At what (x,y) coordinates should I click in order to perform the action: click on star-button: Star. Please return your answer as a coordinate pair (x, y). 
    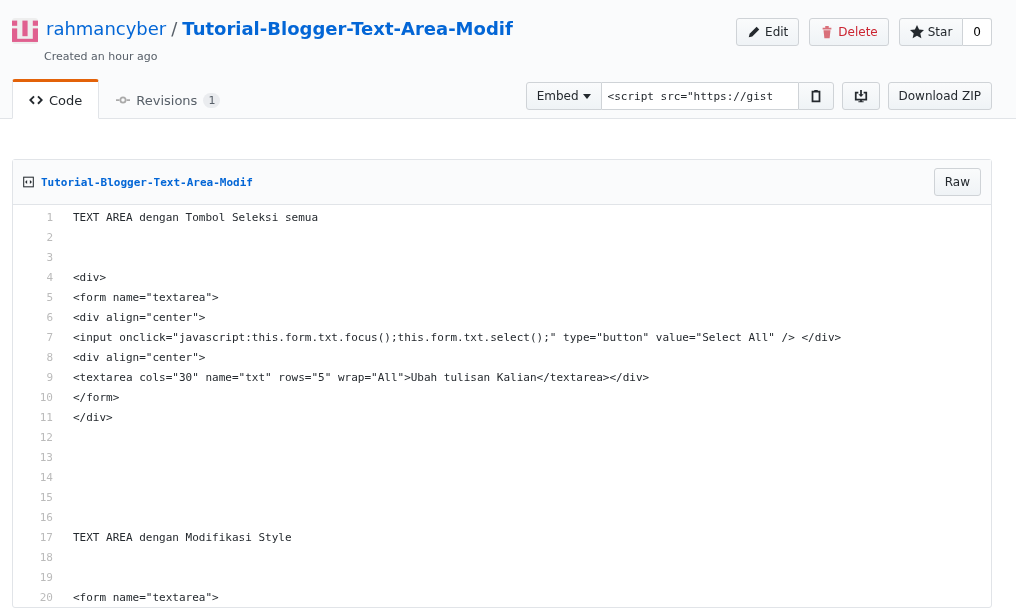
    Looking at the image, I should click on (931, 32).